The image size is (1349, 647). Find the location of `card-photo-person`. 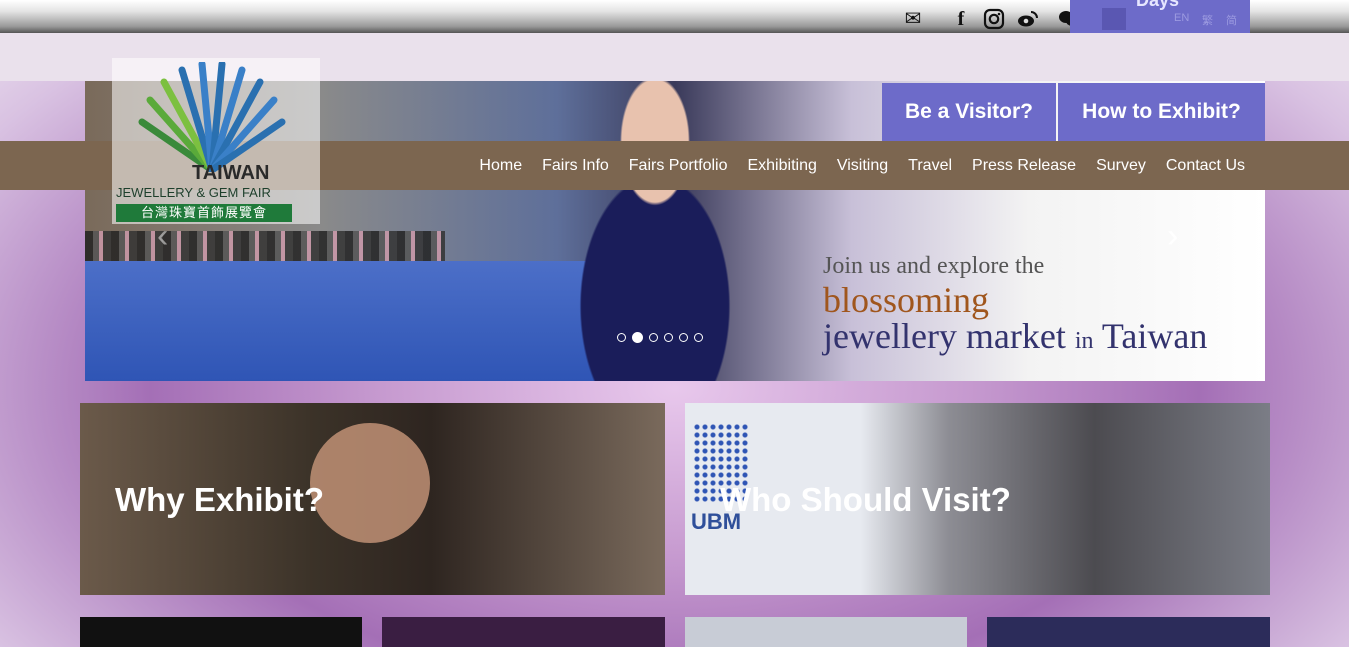

card-photo-person is located at coordinates (370, 483).